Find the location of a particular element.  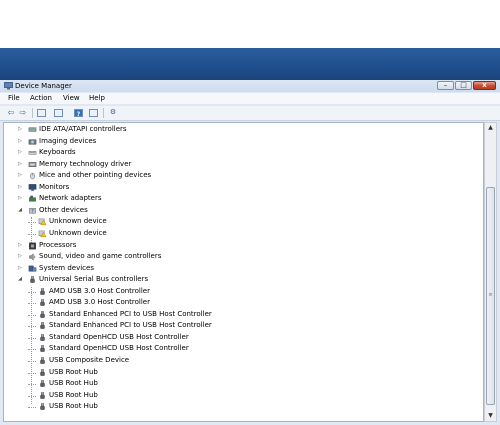

help-icon: ? is located at coordinates (78, 113).